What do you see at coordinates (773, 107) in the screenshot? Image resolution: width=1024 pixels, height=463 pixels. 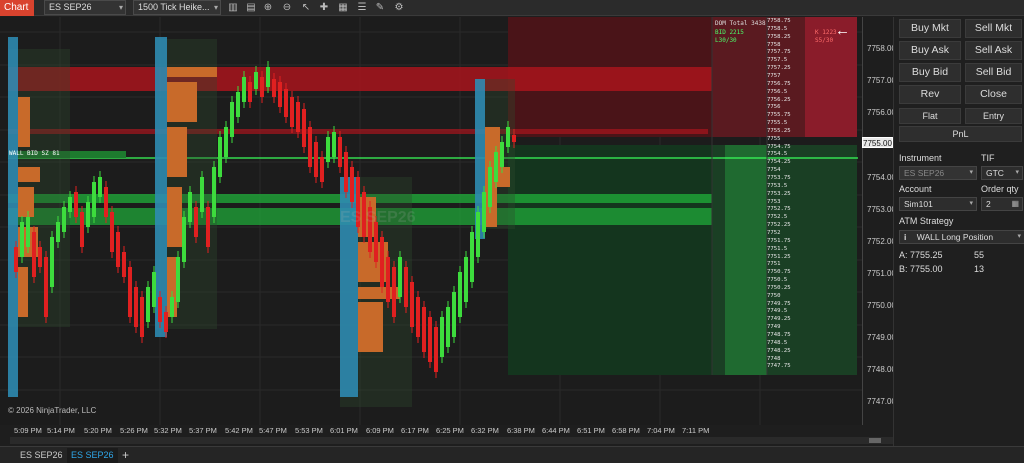 I see `dom-price-row: 7756` at bounding box center [773, 107].